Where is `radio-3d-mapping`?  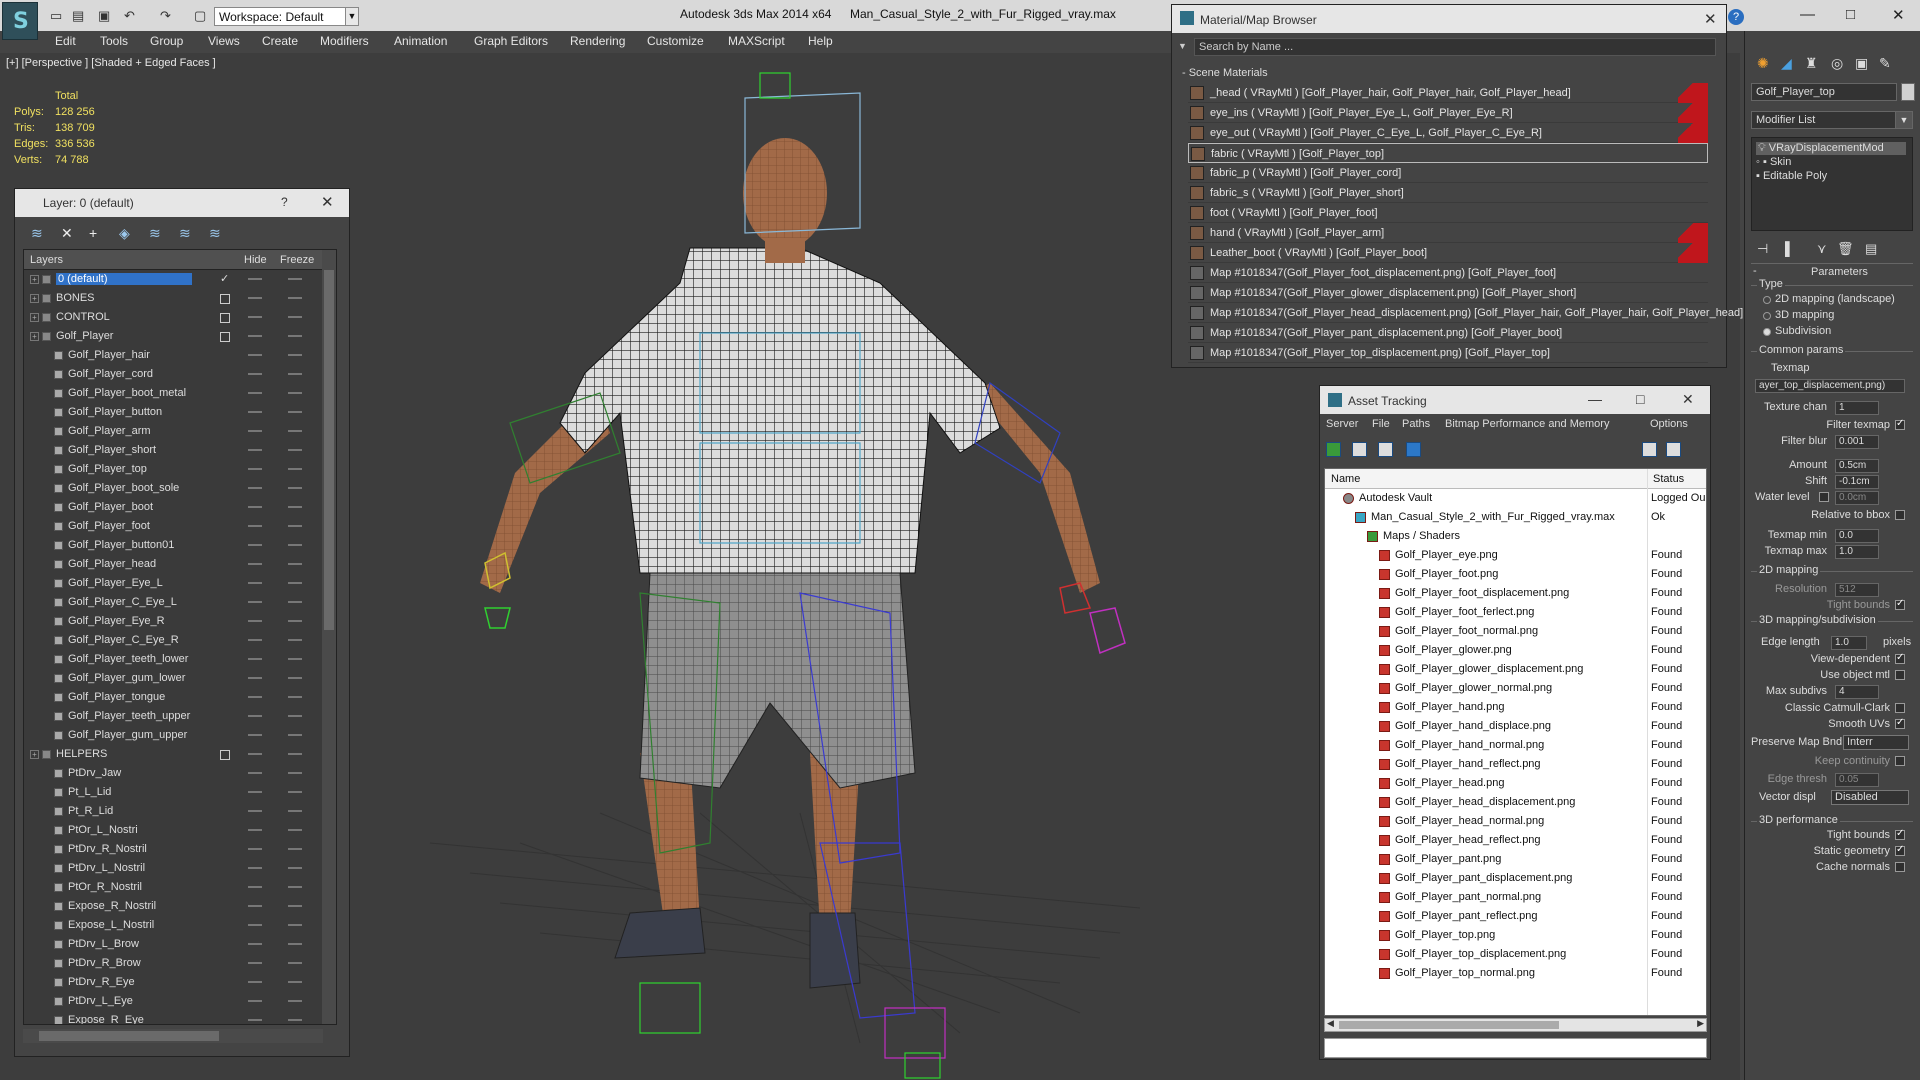
radio-3d-mapping is located at coordinates (1767, 316).